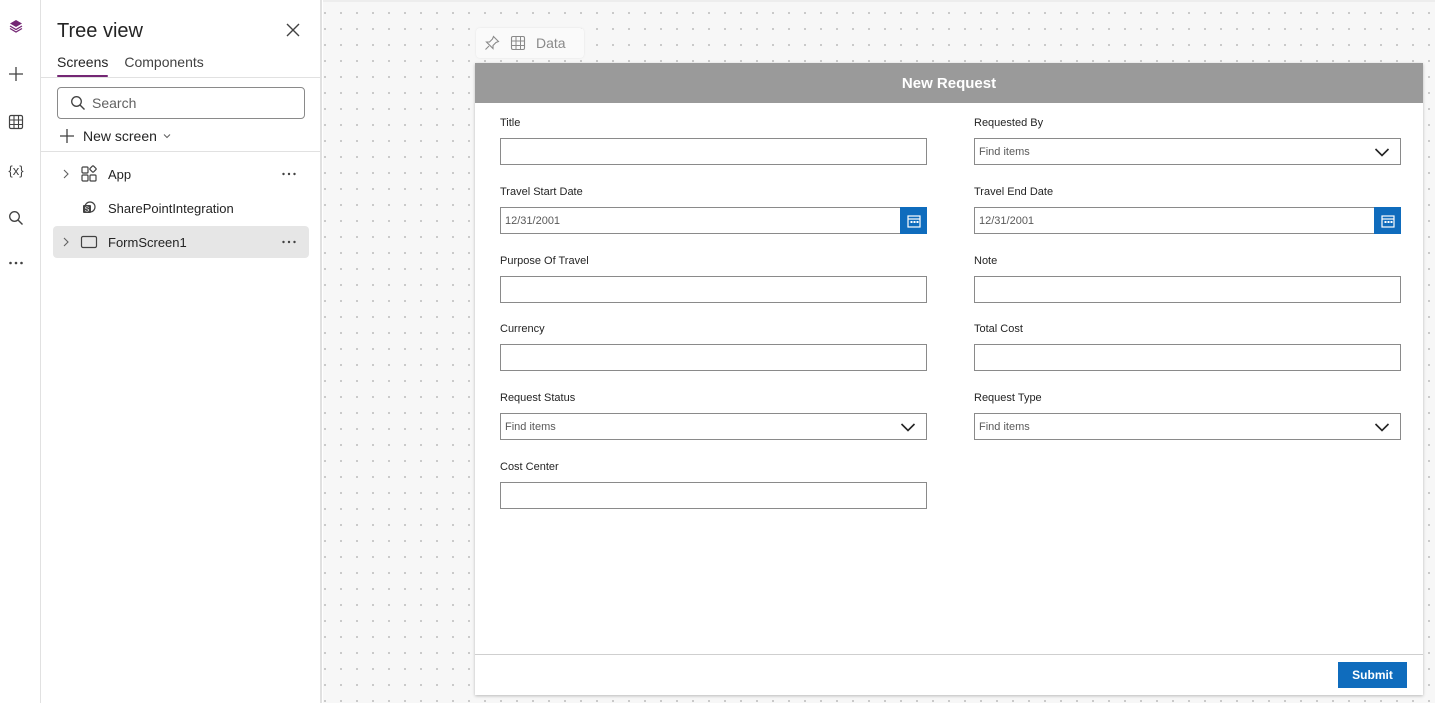  I want to click on requested-by-combobox: Find items, so click(1187, 151).